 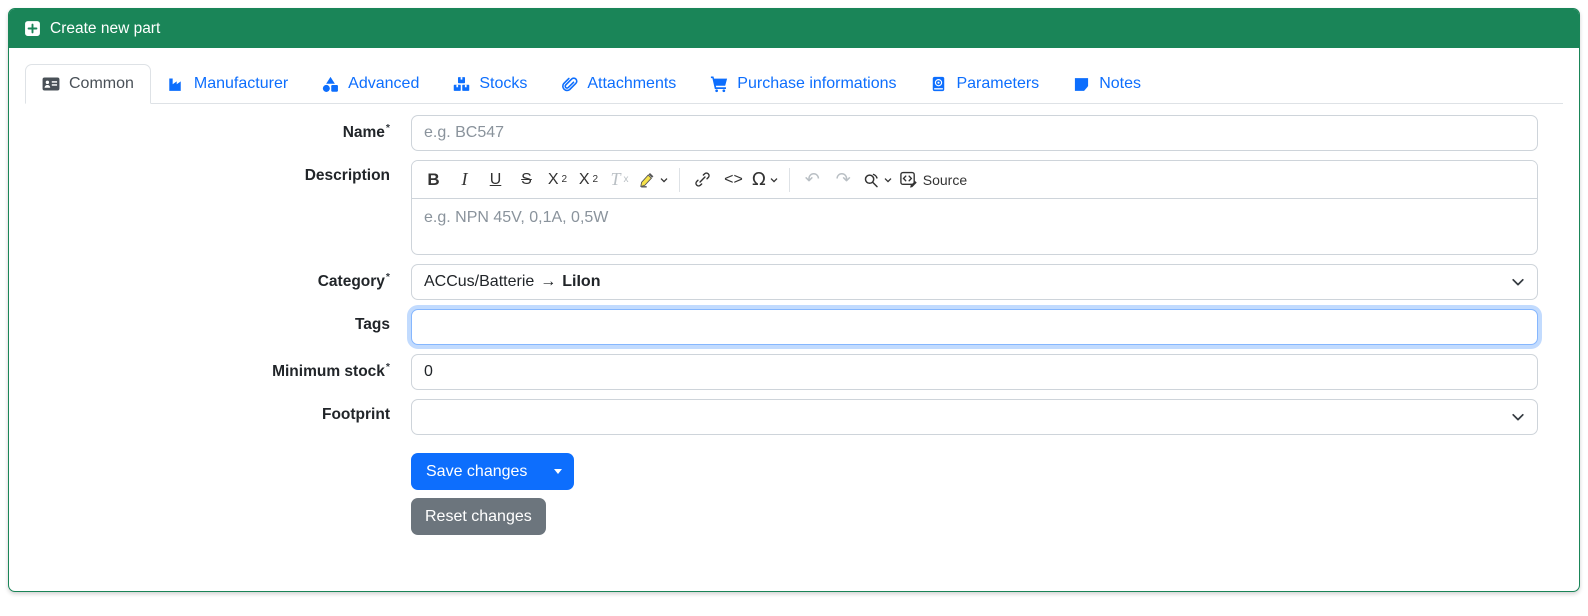 I want to click on marker-pen-icon, so click(x=647, y=180).